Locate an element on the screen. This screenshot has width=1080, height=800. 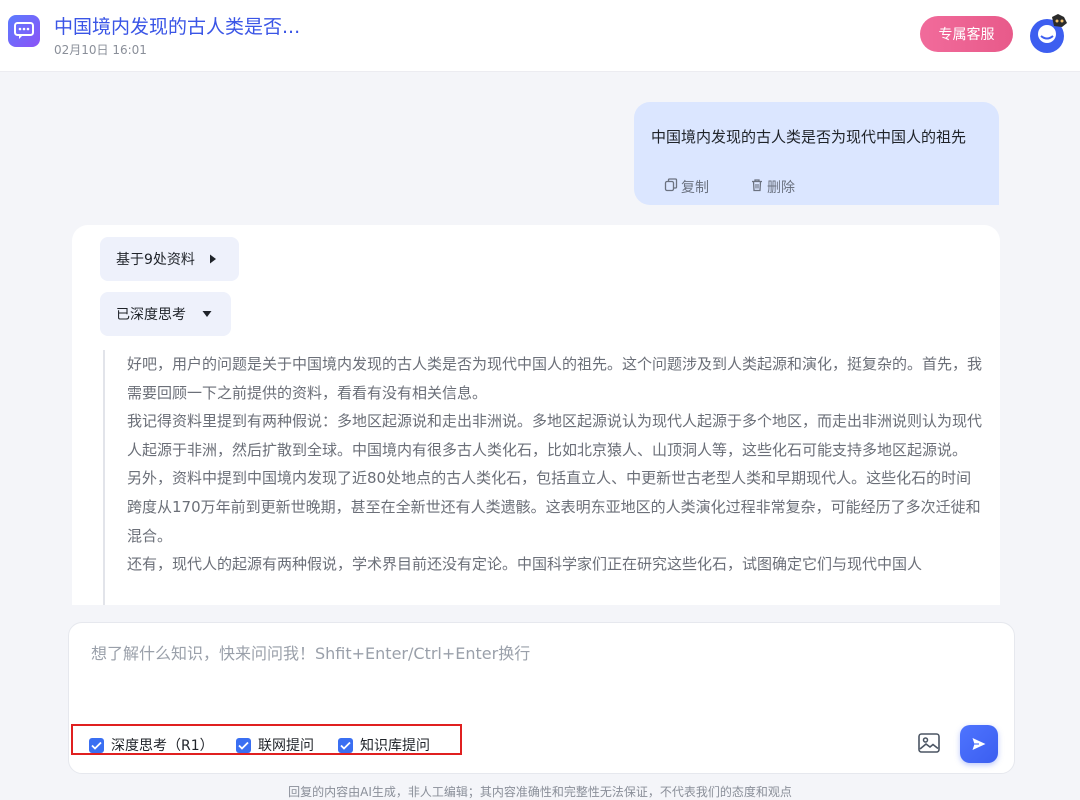
knowledge-base-checkbox: 知识库提问 is located at coordinates (384, 745).